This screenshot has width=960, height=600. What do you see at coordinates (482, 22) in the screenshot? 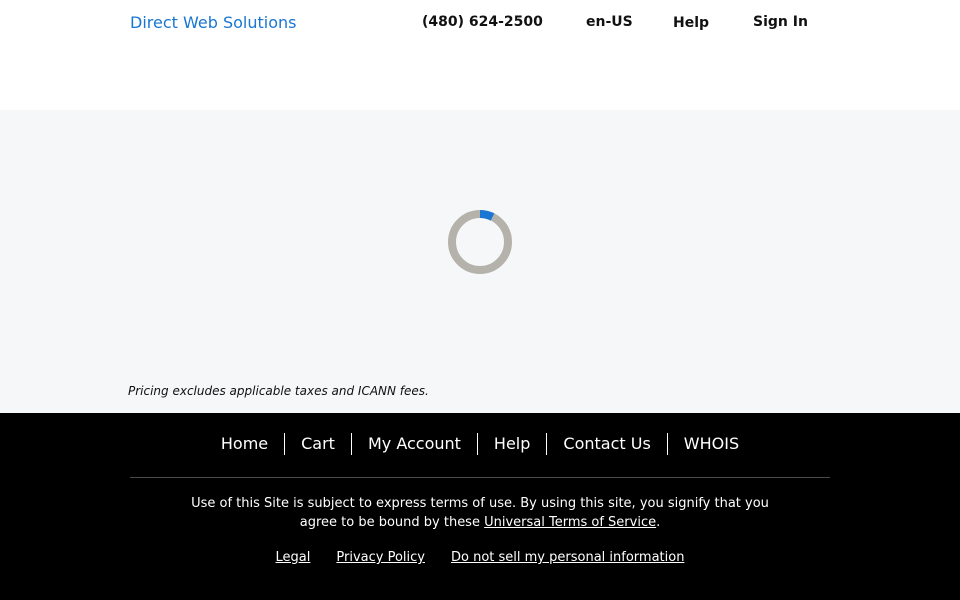
I see `phone-number-link: (480) 624-2500` at bounding box center [482, 22].